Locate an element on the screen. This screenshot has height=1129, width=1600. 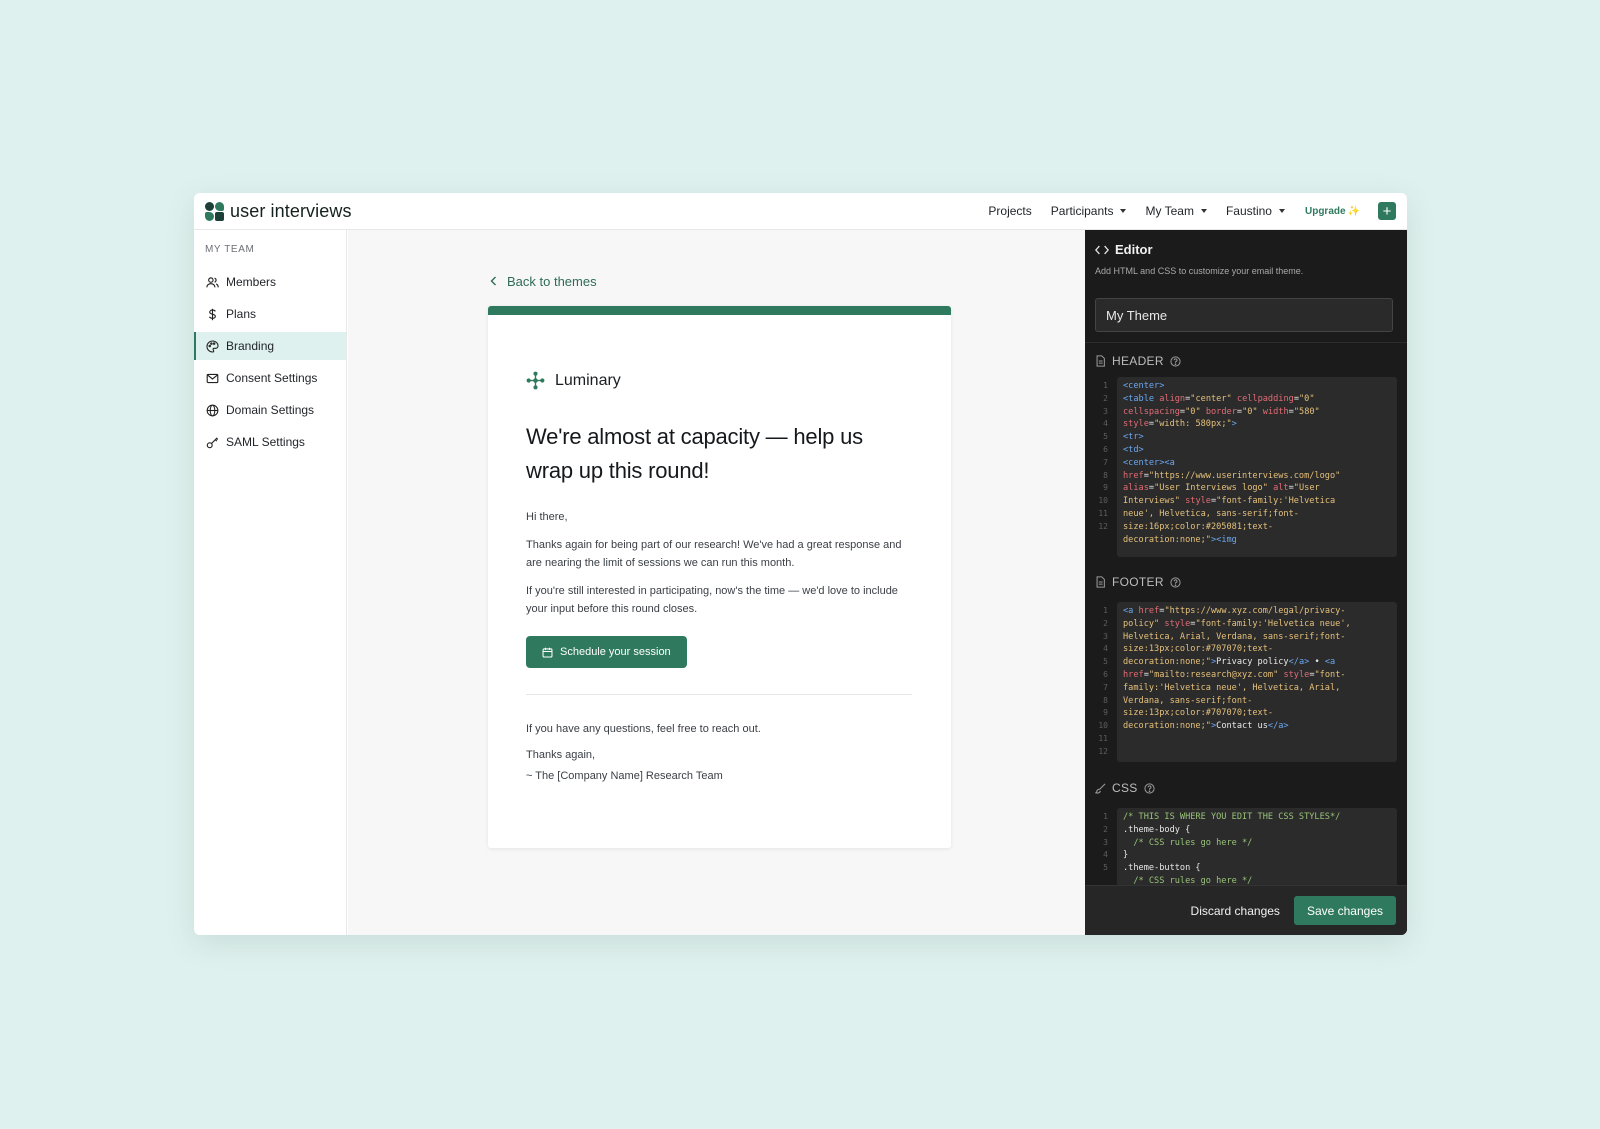
sidebar-item-domain-settings: Domain Settings is located at coordinates (270, 410).